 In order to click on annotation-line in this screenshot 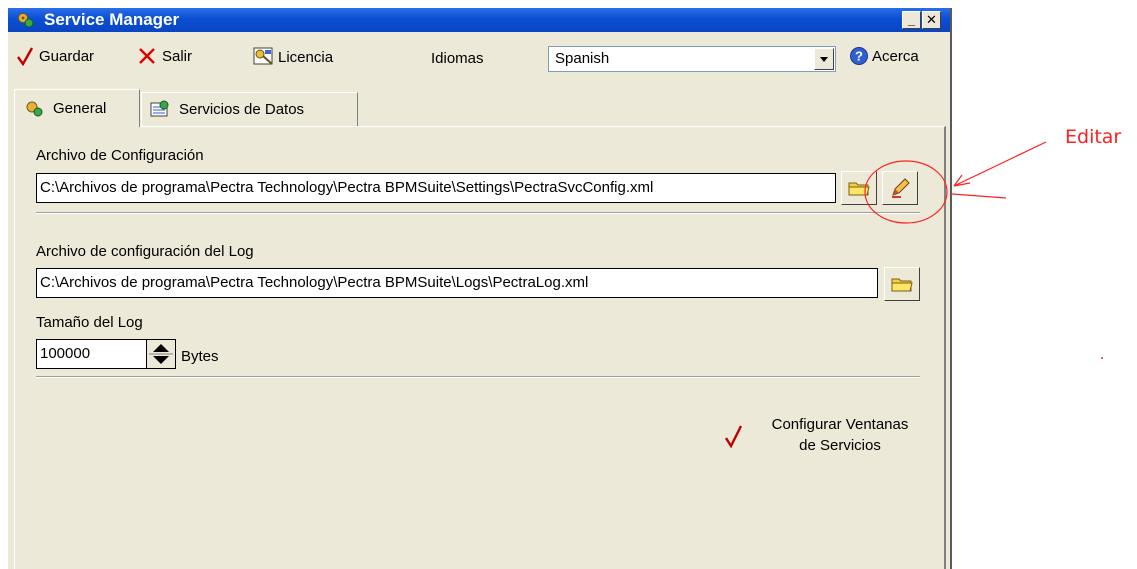, I will do `click(979, 196)`.